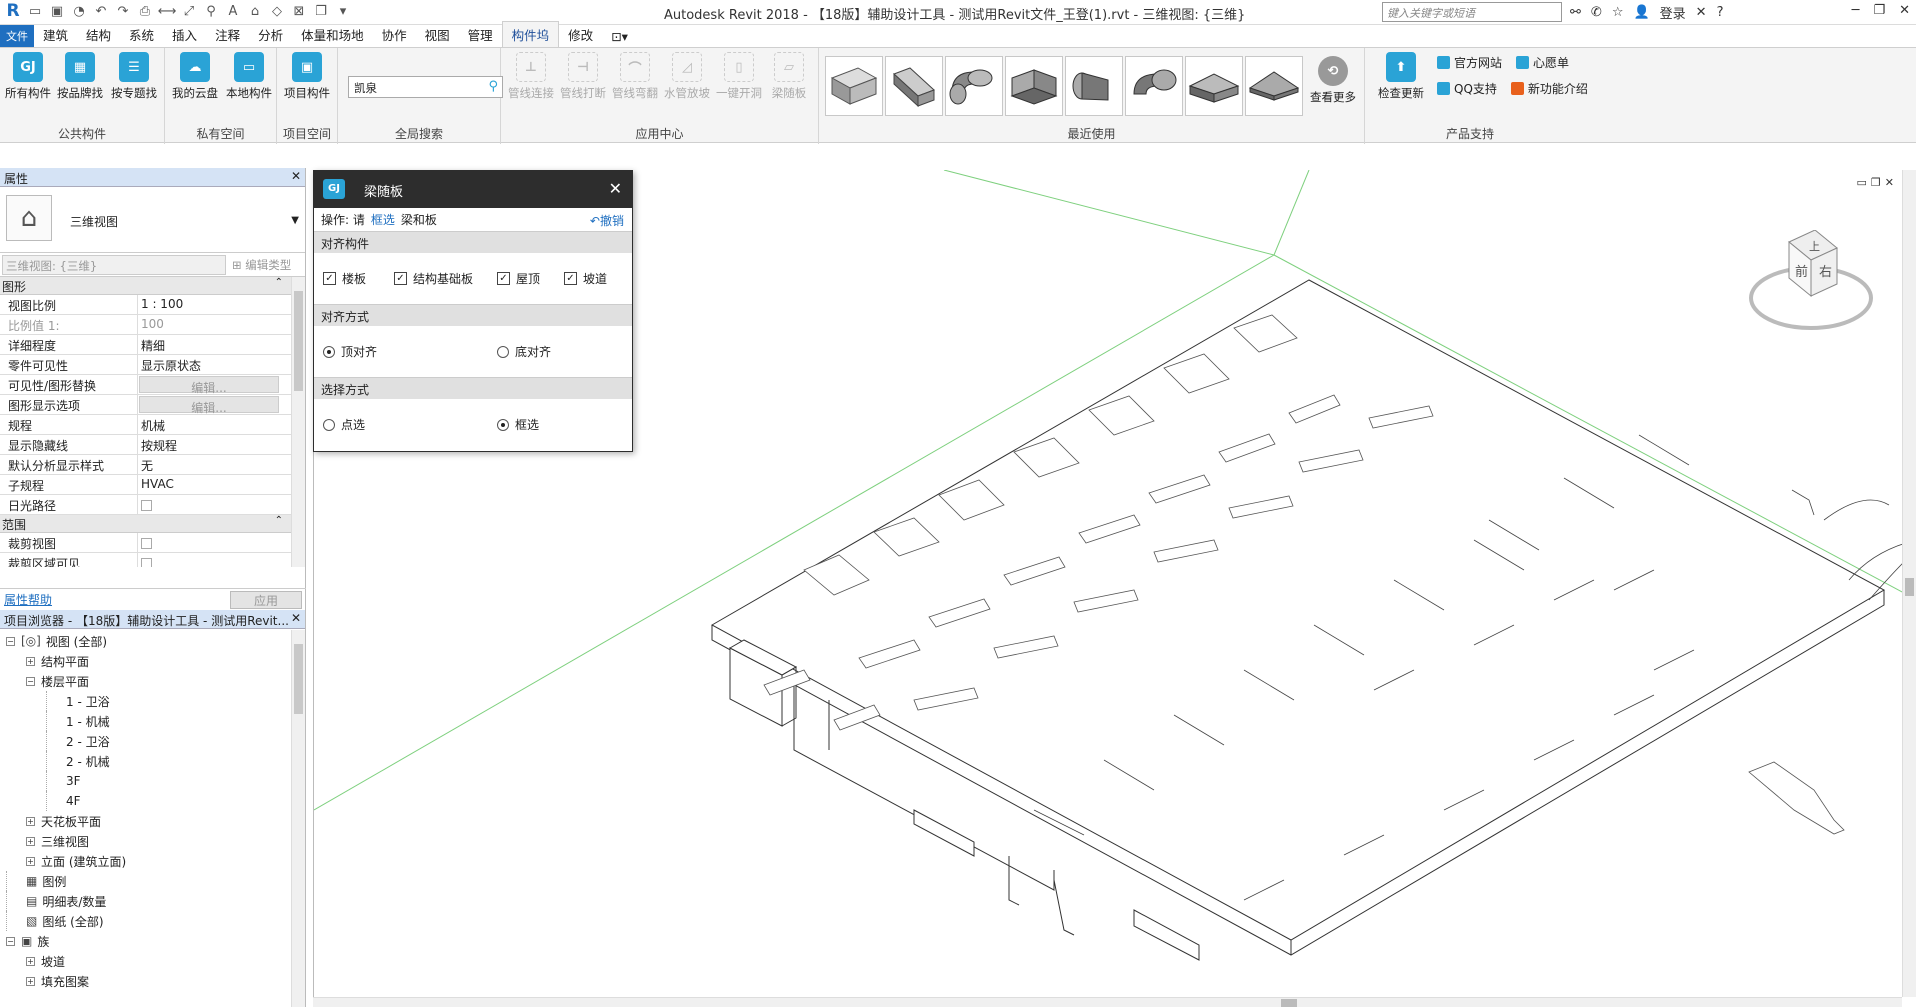  Describe the element at coordinates (28, 599) in the screenshot. I see `properties-help-link: 属性帮助` at that location.